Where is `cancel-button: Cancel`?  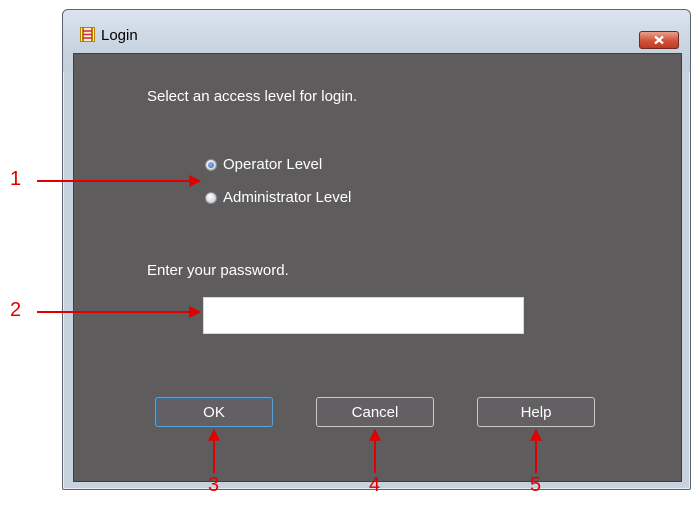 cancel-button: Cancel is located at coordinates (375, 412).